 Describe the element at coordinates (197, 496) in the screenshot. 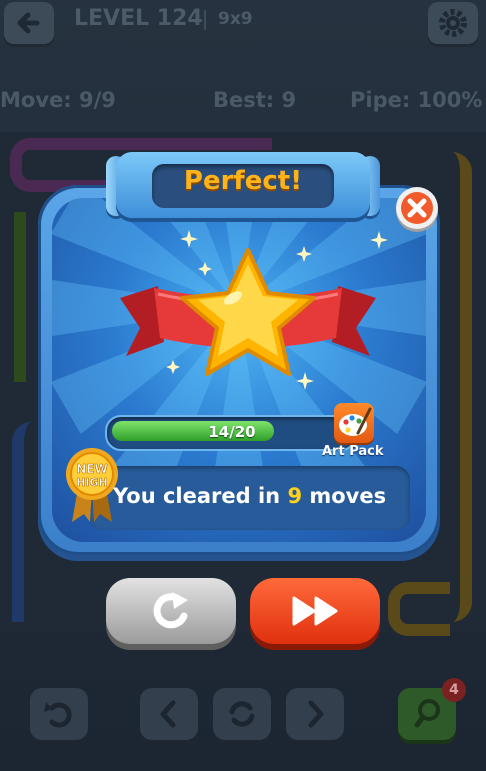

I see `result-prefix: You cleared in` at that location.